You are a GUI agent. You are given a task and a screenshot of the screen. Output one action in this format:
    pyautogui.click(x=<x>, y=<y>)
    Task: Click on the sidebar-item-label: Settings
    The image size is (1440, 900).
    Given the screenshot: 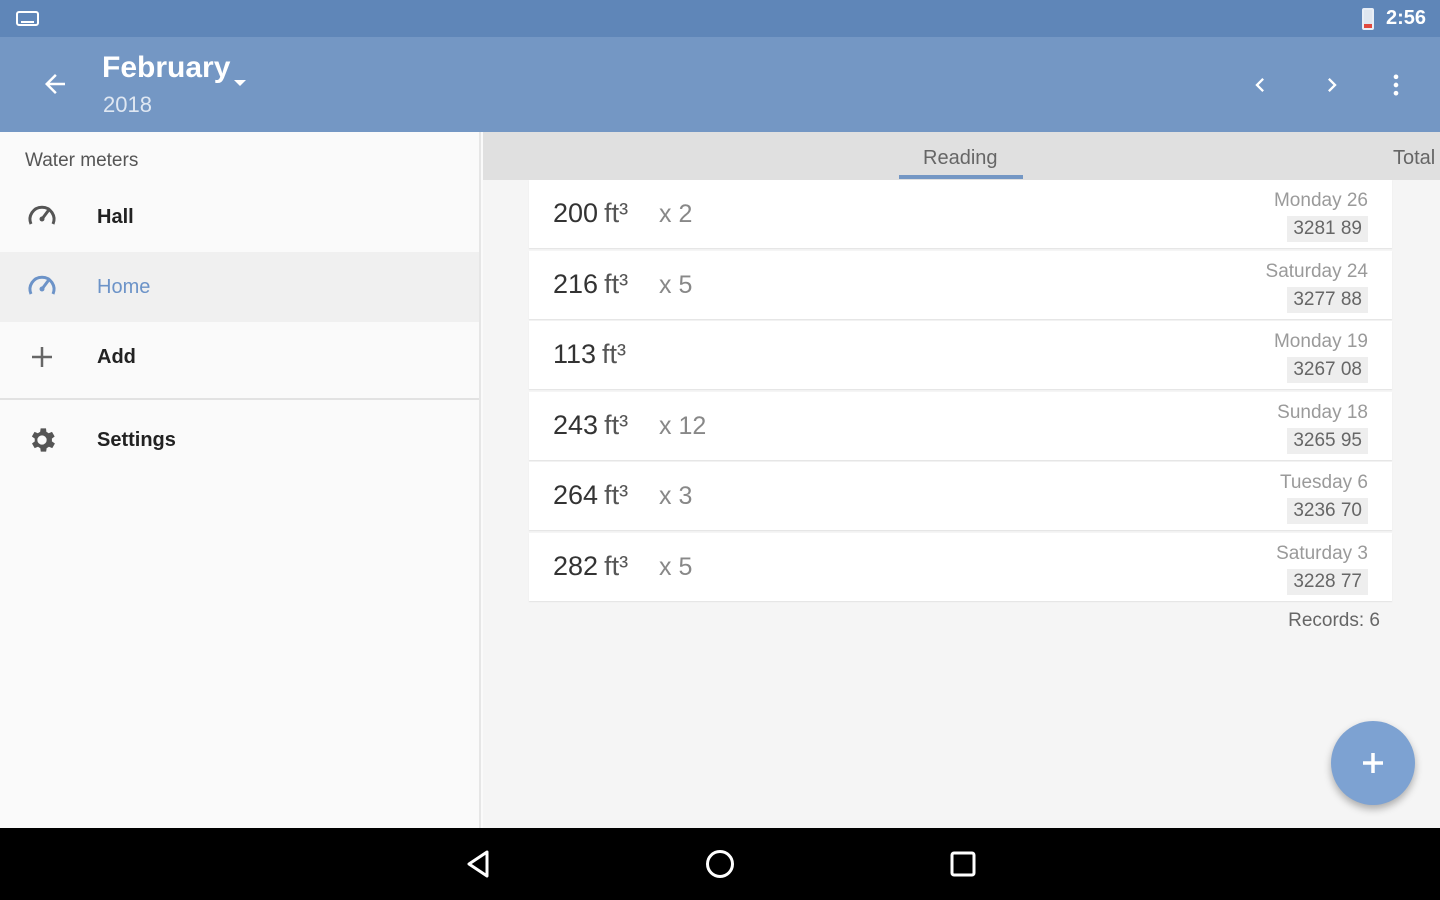 What is the action you would take?
    pyautogui.click(x=136, y=440)
    